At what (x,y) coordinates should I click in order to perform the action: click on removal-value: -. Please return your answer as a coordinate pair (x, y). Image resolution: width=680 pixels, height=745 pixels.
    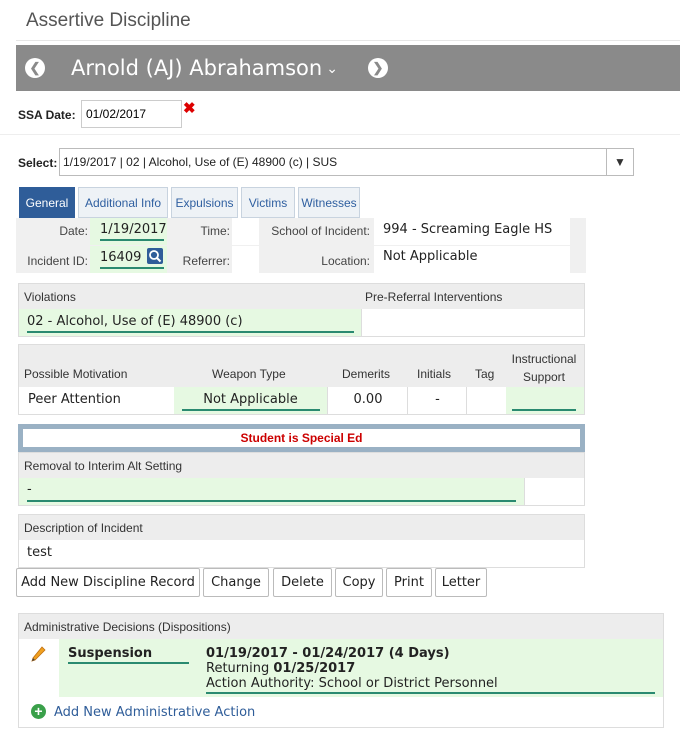
    Looking at the image, I should click on (29, 489).